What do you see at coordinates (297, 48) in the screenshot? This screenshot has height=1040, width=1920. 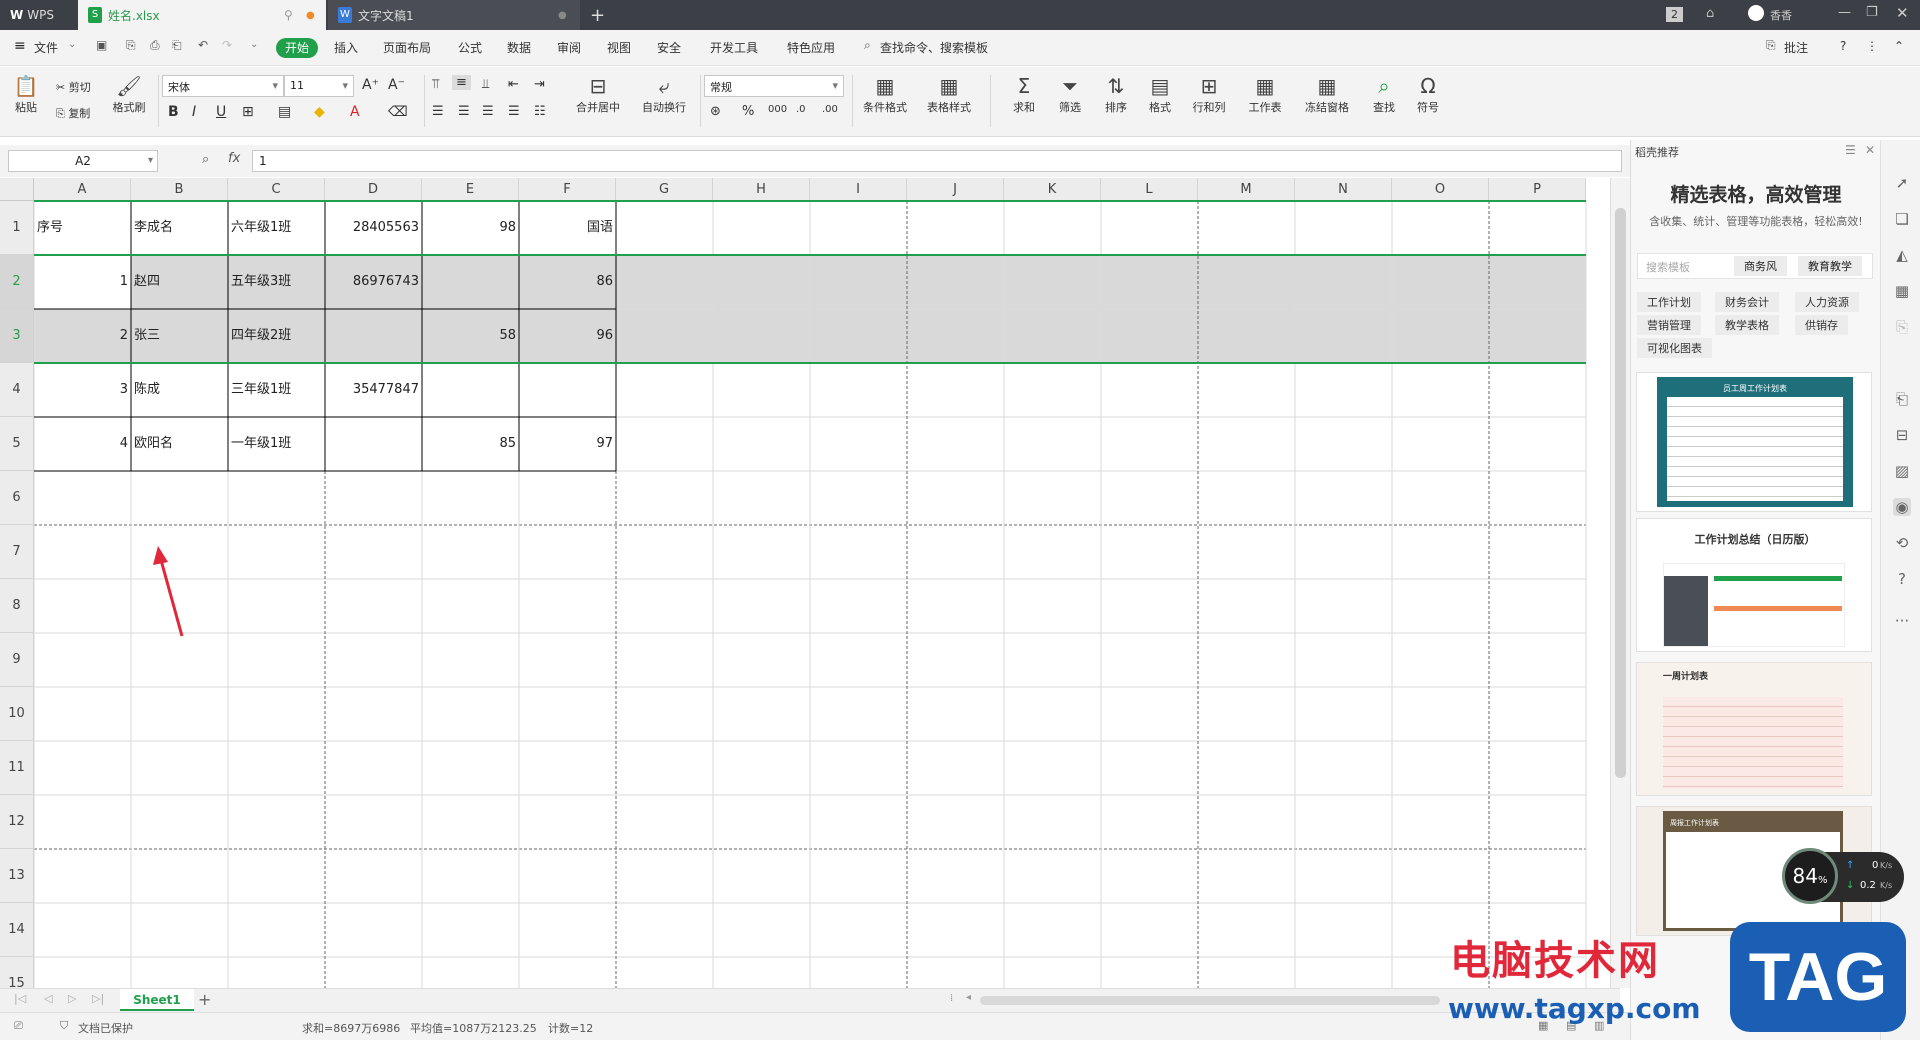 I see `tab-start: 开始` at bounding box center [297, 48].